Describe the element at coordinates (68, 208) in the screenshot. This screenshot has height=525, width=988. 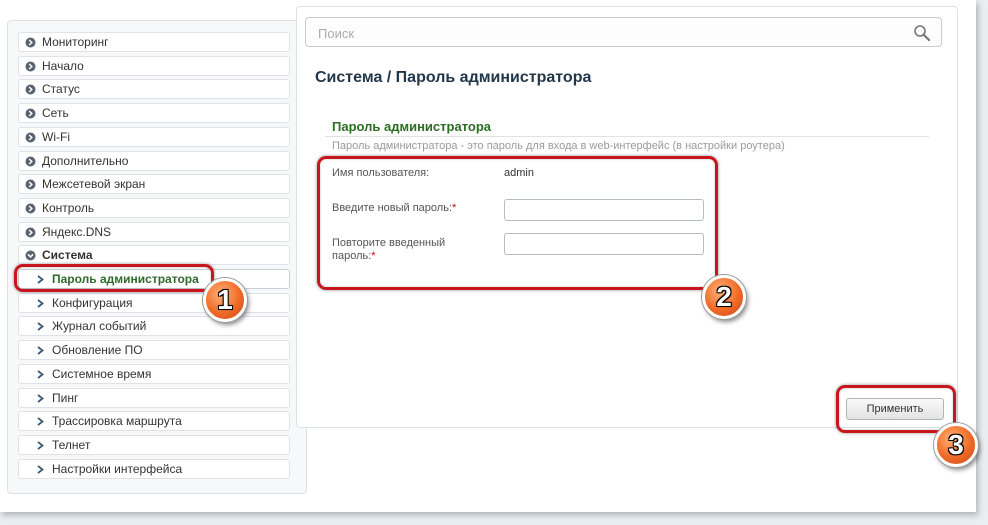
I see `sidebar-item-label: Контроль` at that location.